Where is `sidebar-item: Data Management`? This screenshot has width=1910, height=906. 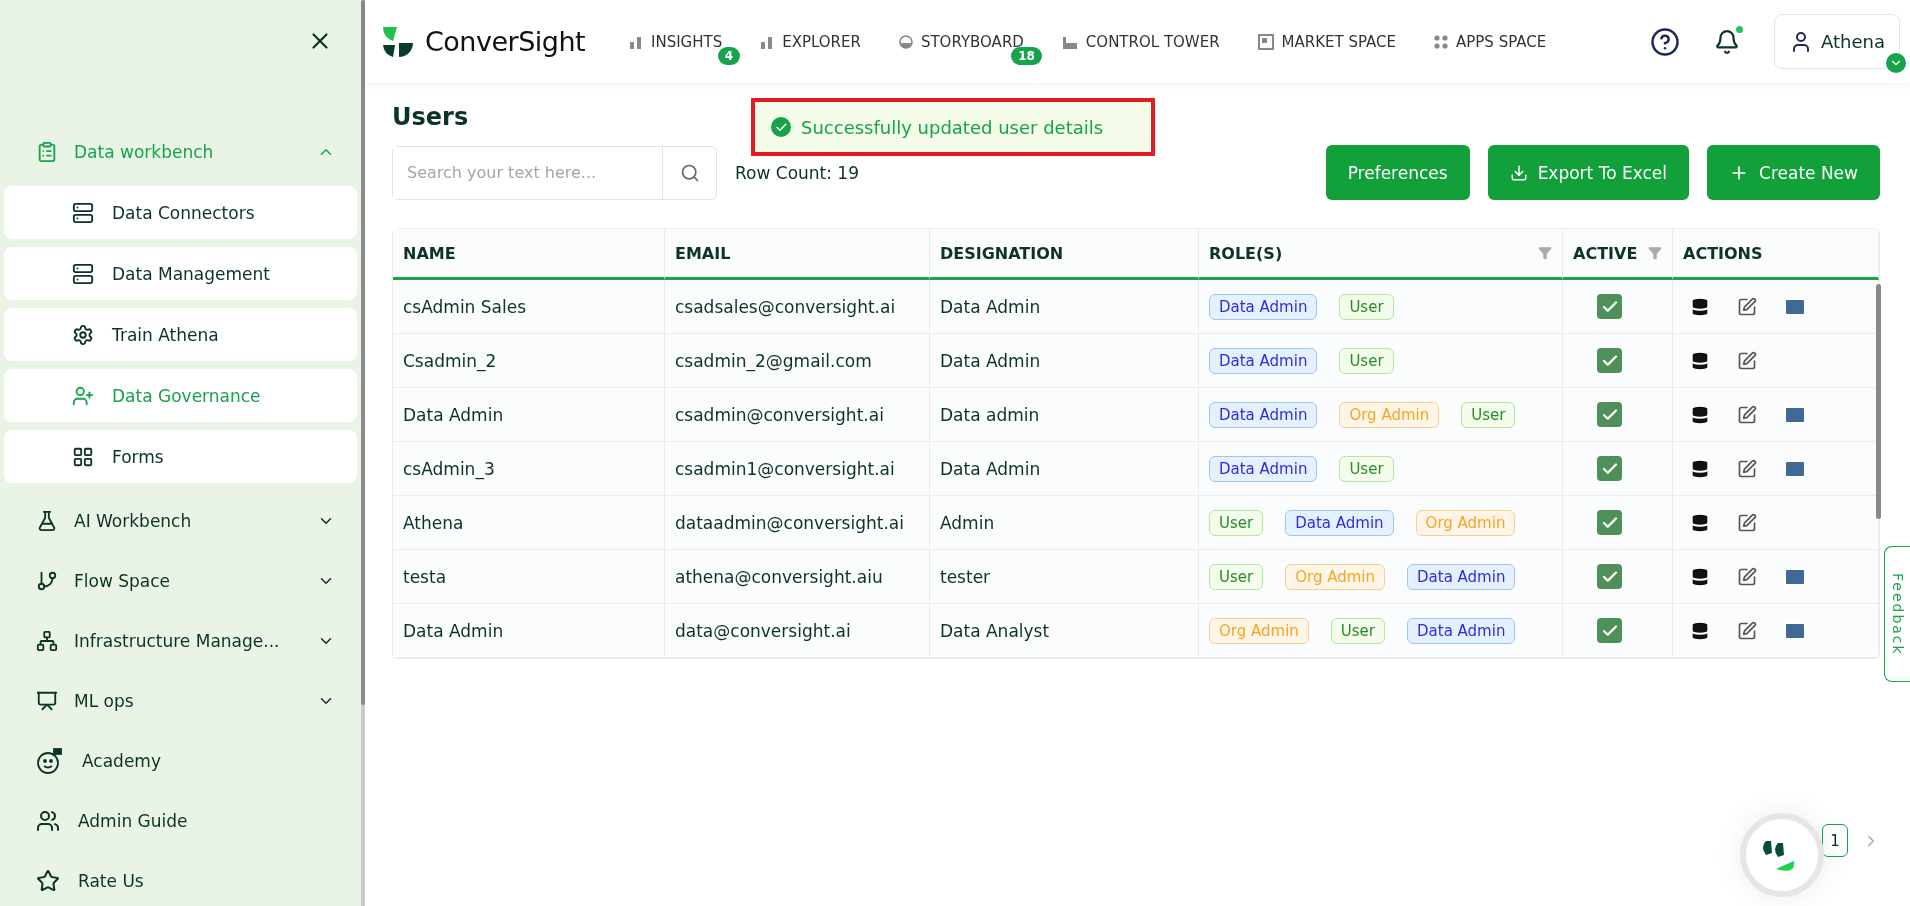
sidebar-item: Data Management is located at coordinates (180, 273).